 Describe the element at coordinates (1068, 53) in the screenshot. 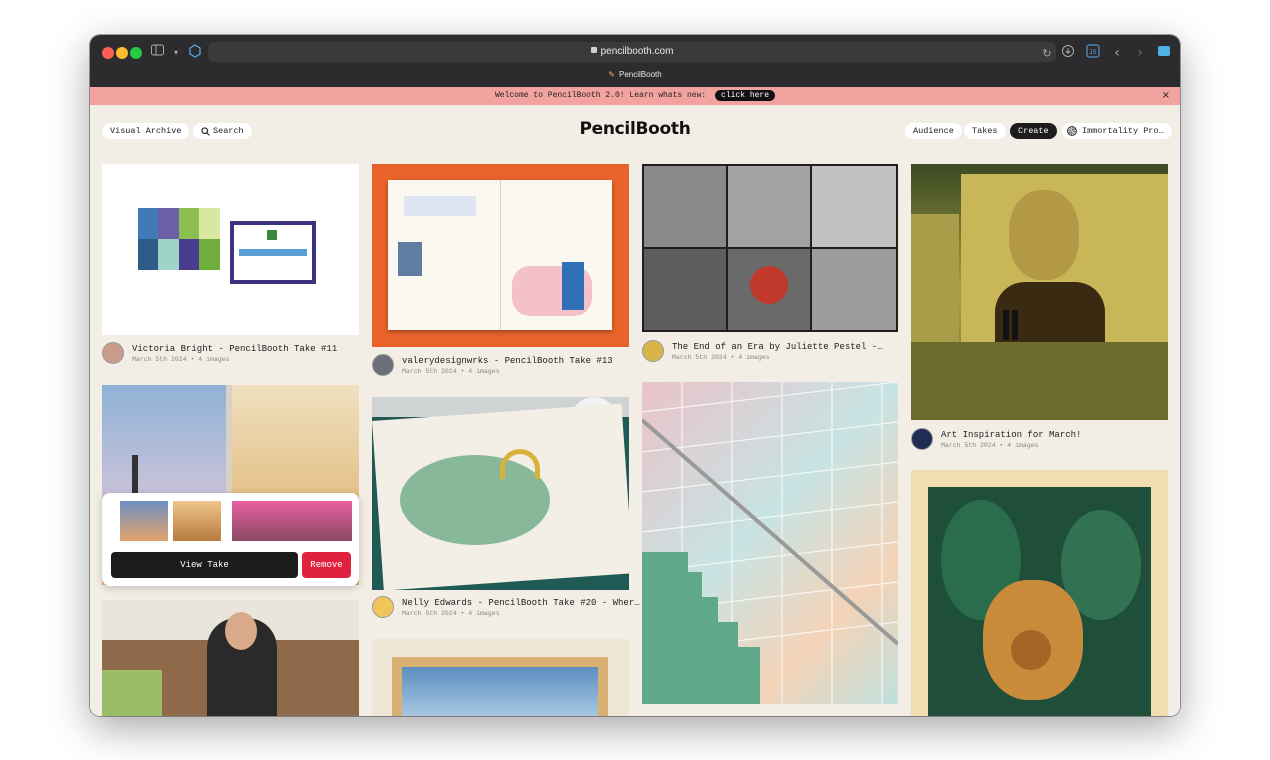

I see `download-icon` at that location.